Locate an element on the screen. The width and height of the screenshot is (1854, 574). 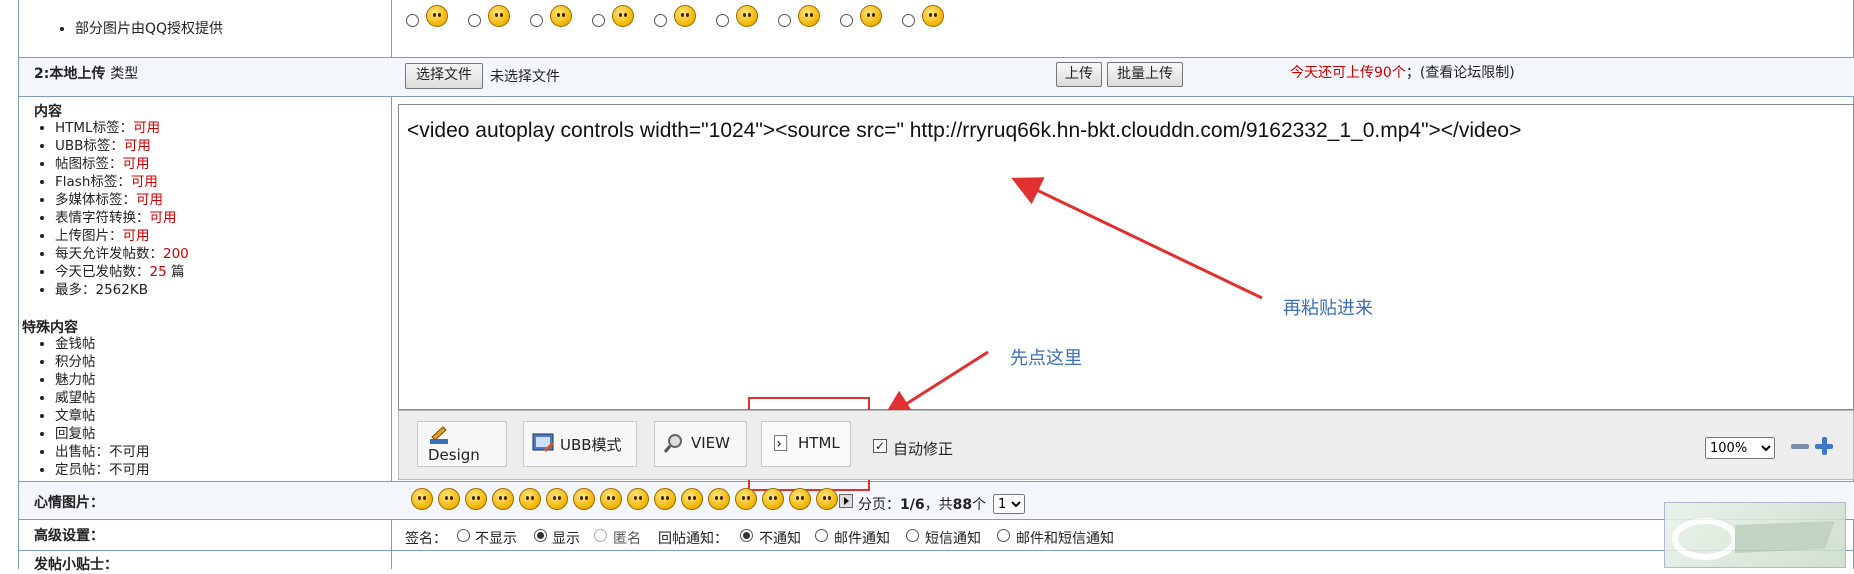
html-label: HTML is located at coordinates (819, 443).